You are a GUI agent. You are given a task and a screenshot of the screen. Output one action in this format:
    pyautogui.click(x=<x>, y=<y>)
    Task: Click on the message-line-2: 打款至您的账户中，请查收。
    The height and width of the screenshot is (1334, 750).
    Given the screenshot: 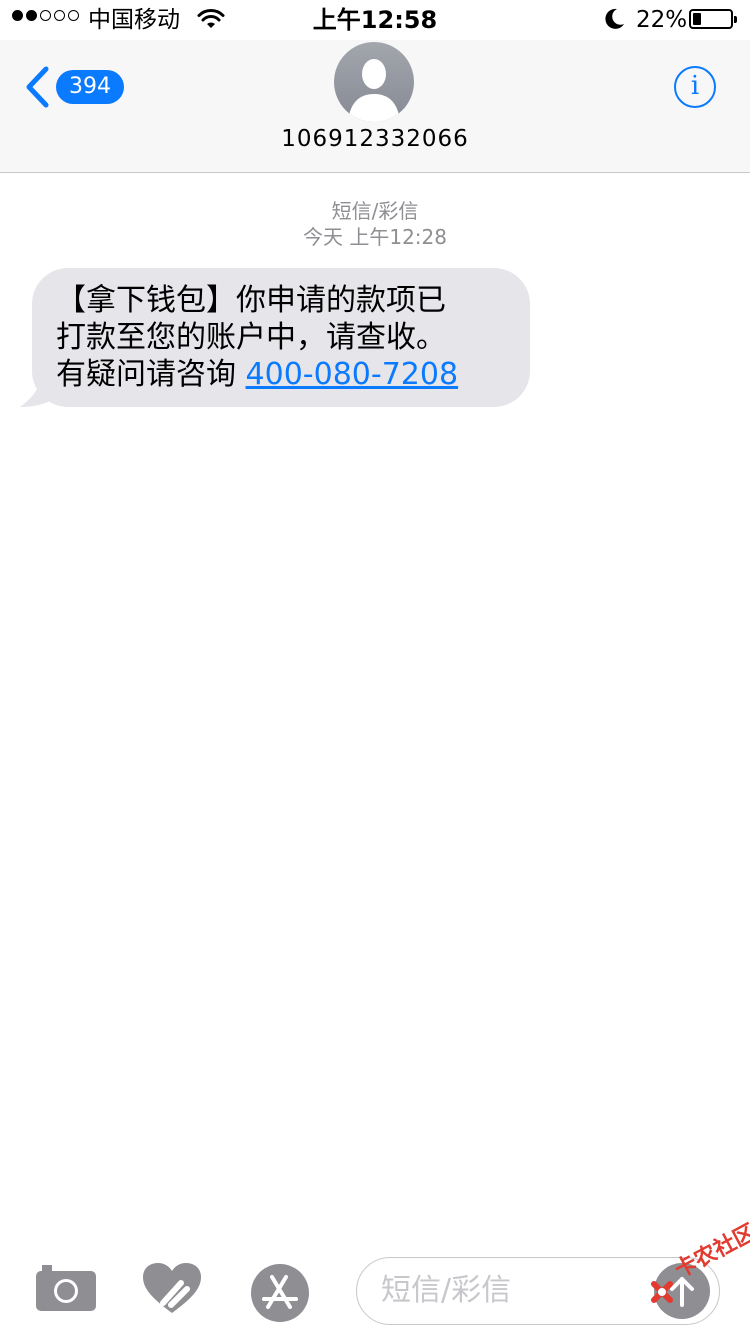 What is the action you would take?
    pyautogui.click(x=251, y=337)
    